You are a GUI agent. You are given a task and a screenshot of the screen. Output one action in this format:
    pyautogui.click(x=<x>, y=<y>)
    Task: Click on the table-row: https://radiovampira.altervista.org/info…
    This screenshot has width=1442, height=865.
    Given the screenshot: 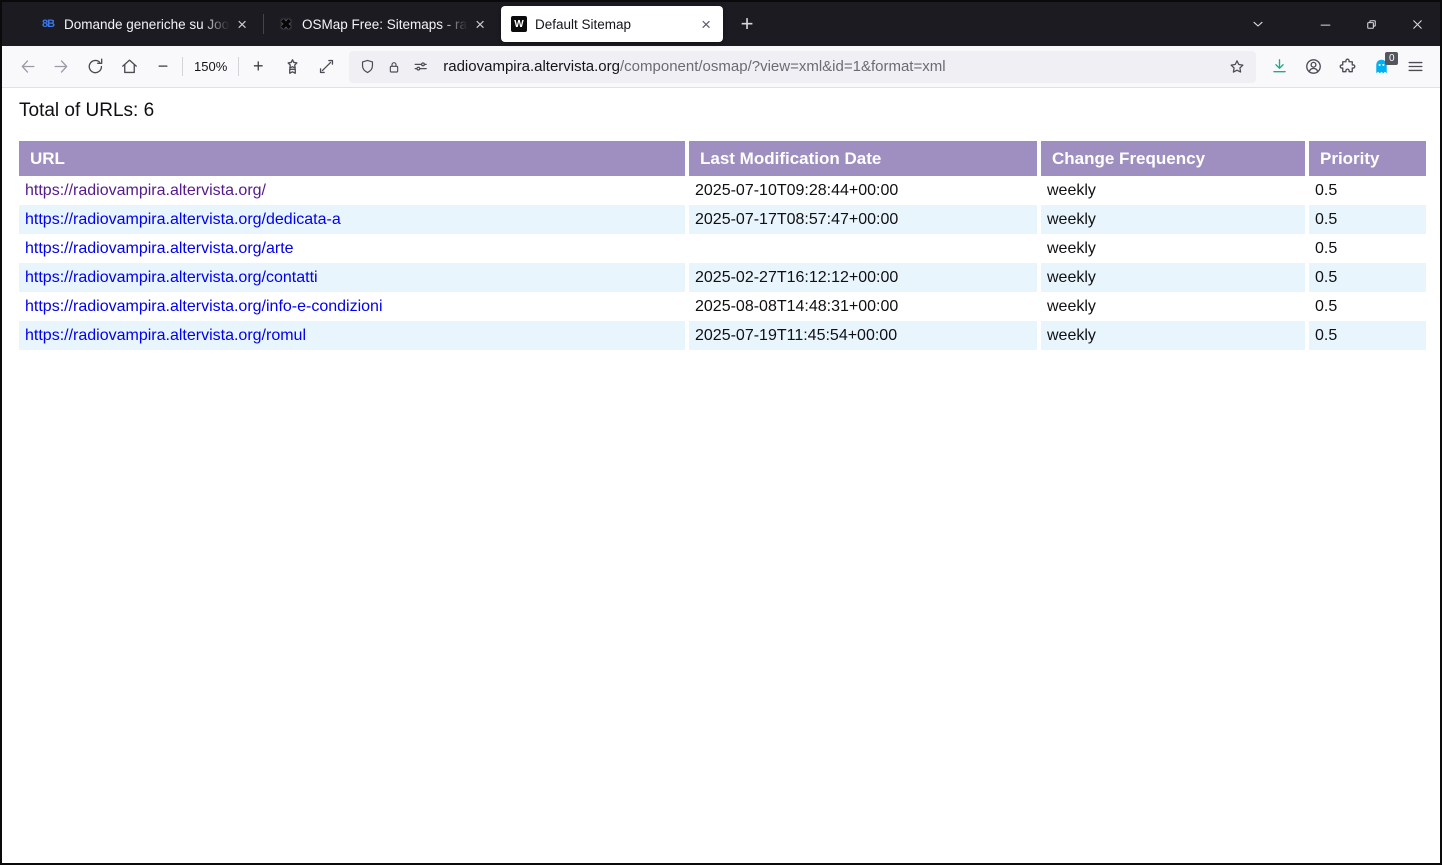 What is the action you would take?
    pyautogui.click(x=722, y=306)
    